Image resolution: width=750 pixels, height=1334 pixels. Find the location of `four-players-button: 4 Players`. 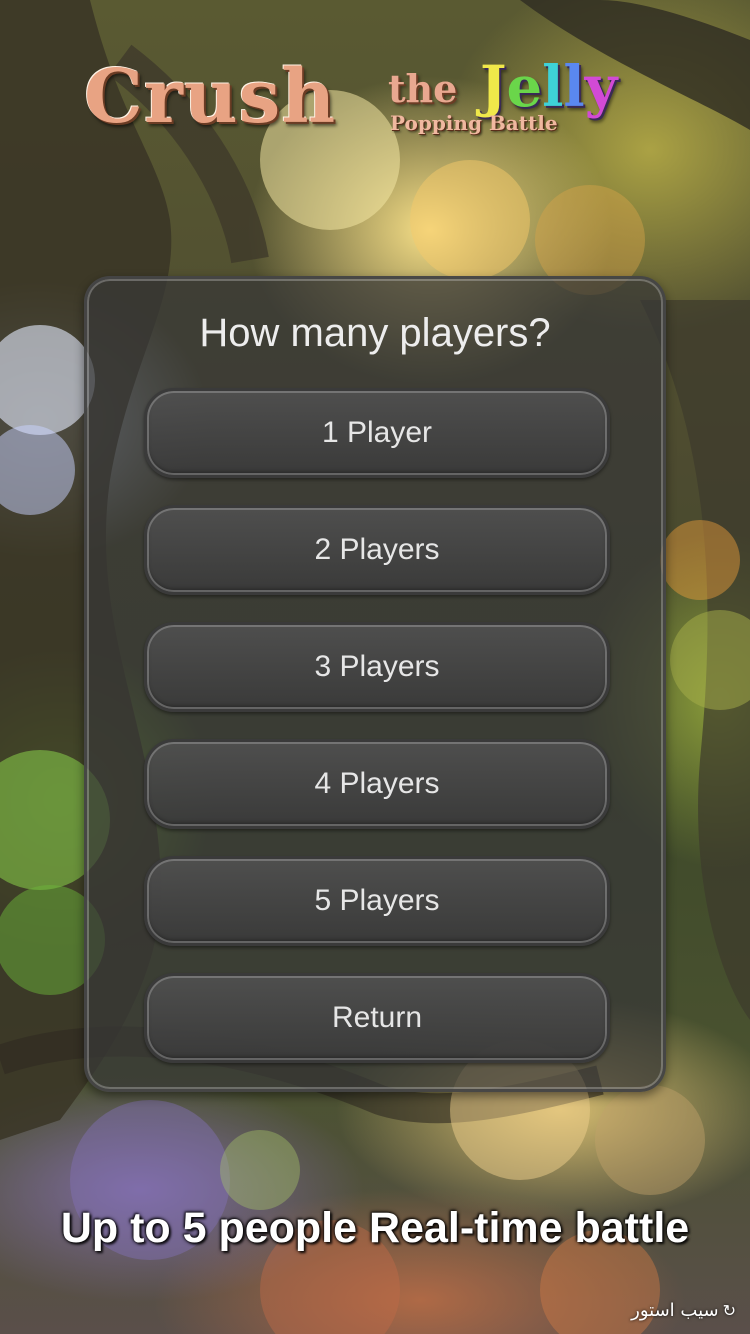

four-players-button: 4 Players is located at coordinates (377, 784).